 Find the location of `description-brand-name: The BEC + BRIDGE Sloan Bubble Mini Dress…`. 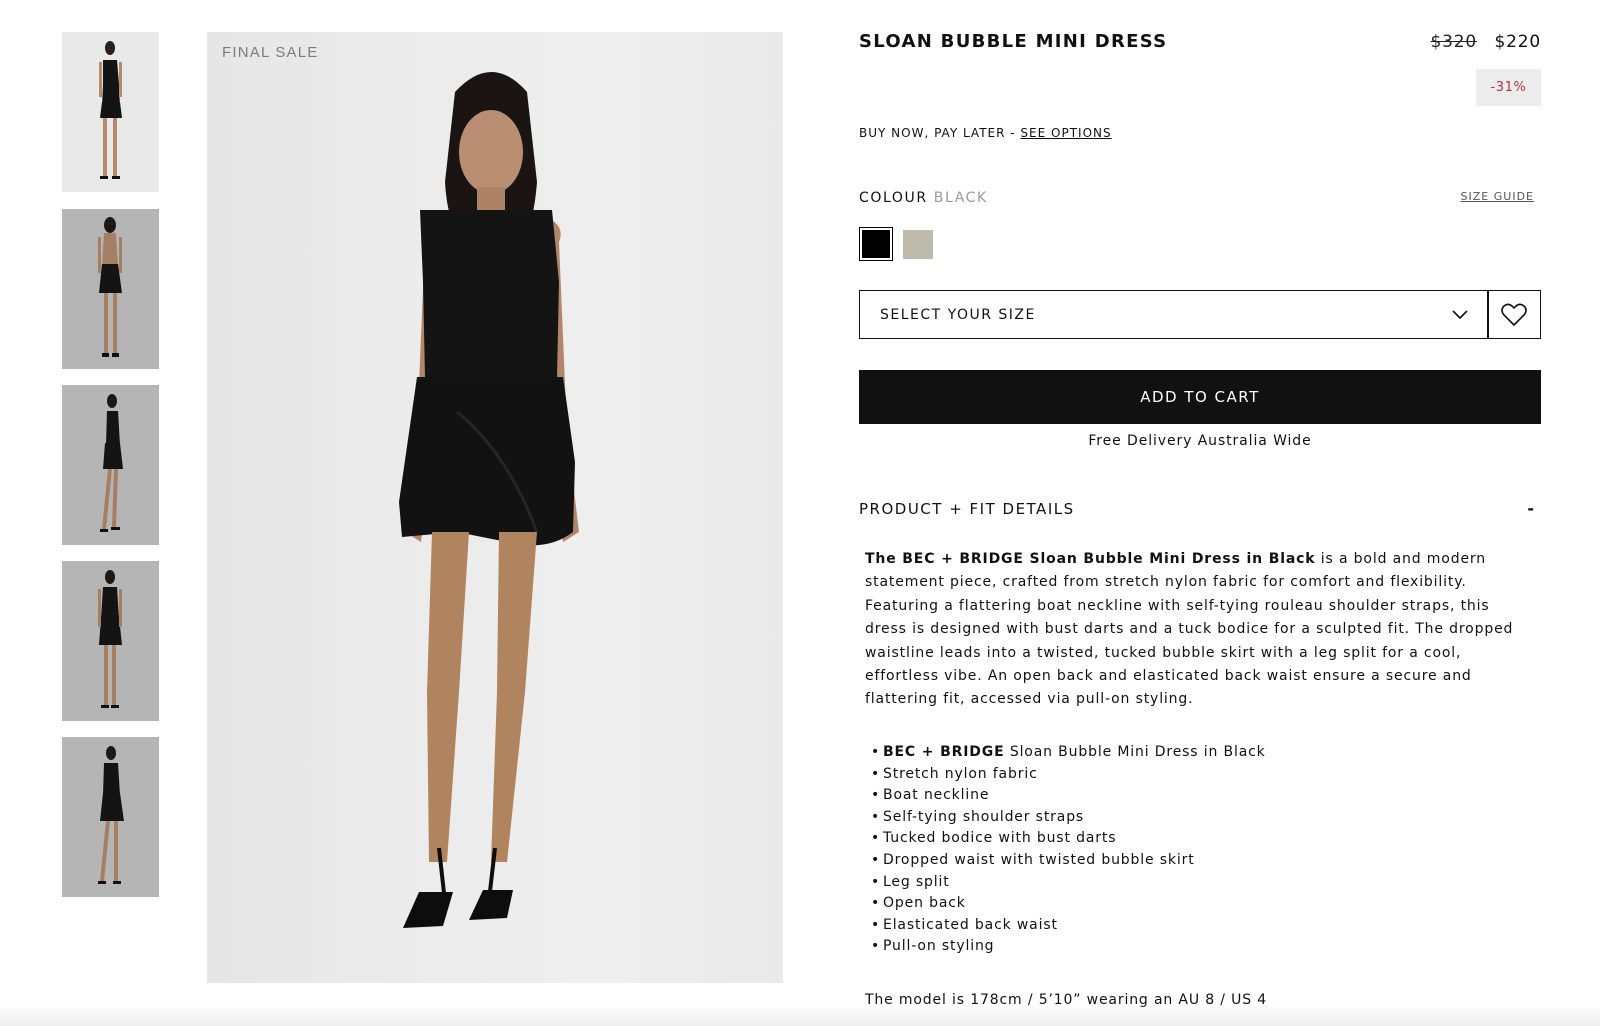

description-brand-name: The BEC + BRIDGE Sloan Bubble Mini Dress… is located at coordinates (1090, 559).